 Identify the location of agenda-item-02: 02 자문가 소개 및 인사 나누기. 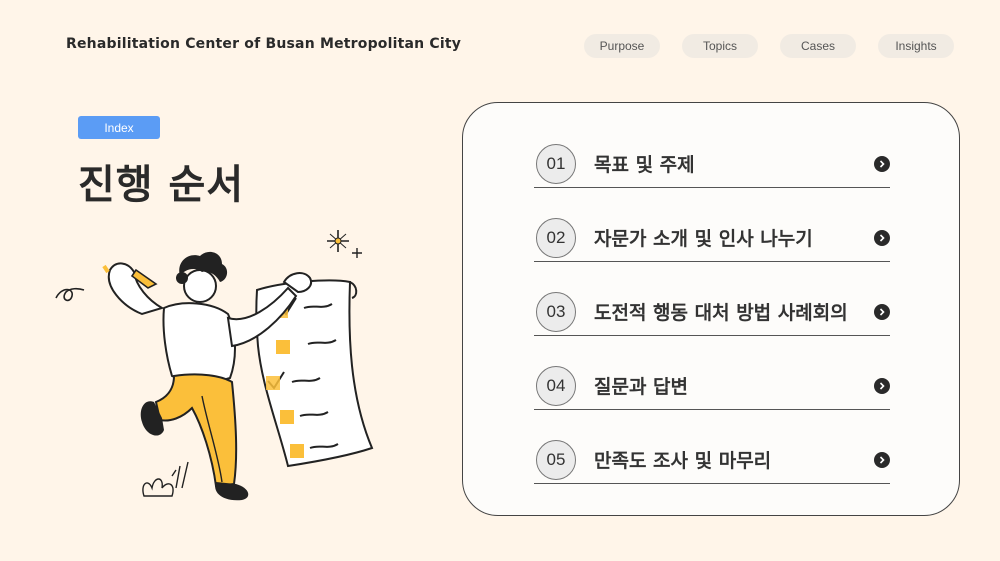
(712, 238).